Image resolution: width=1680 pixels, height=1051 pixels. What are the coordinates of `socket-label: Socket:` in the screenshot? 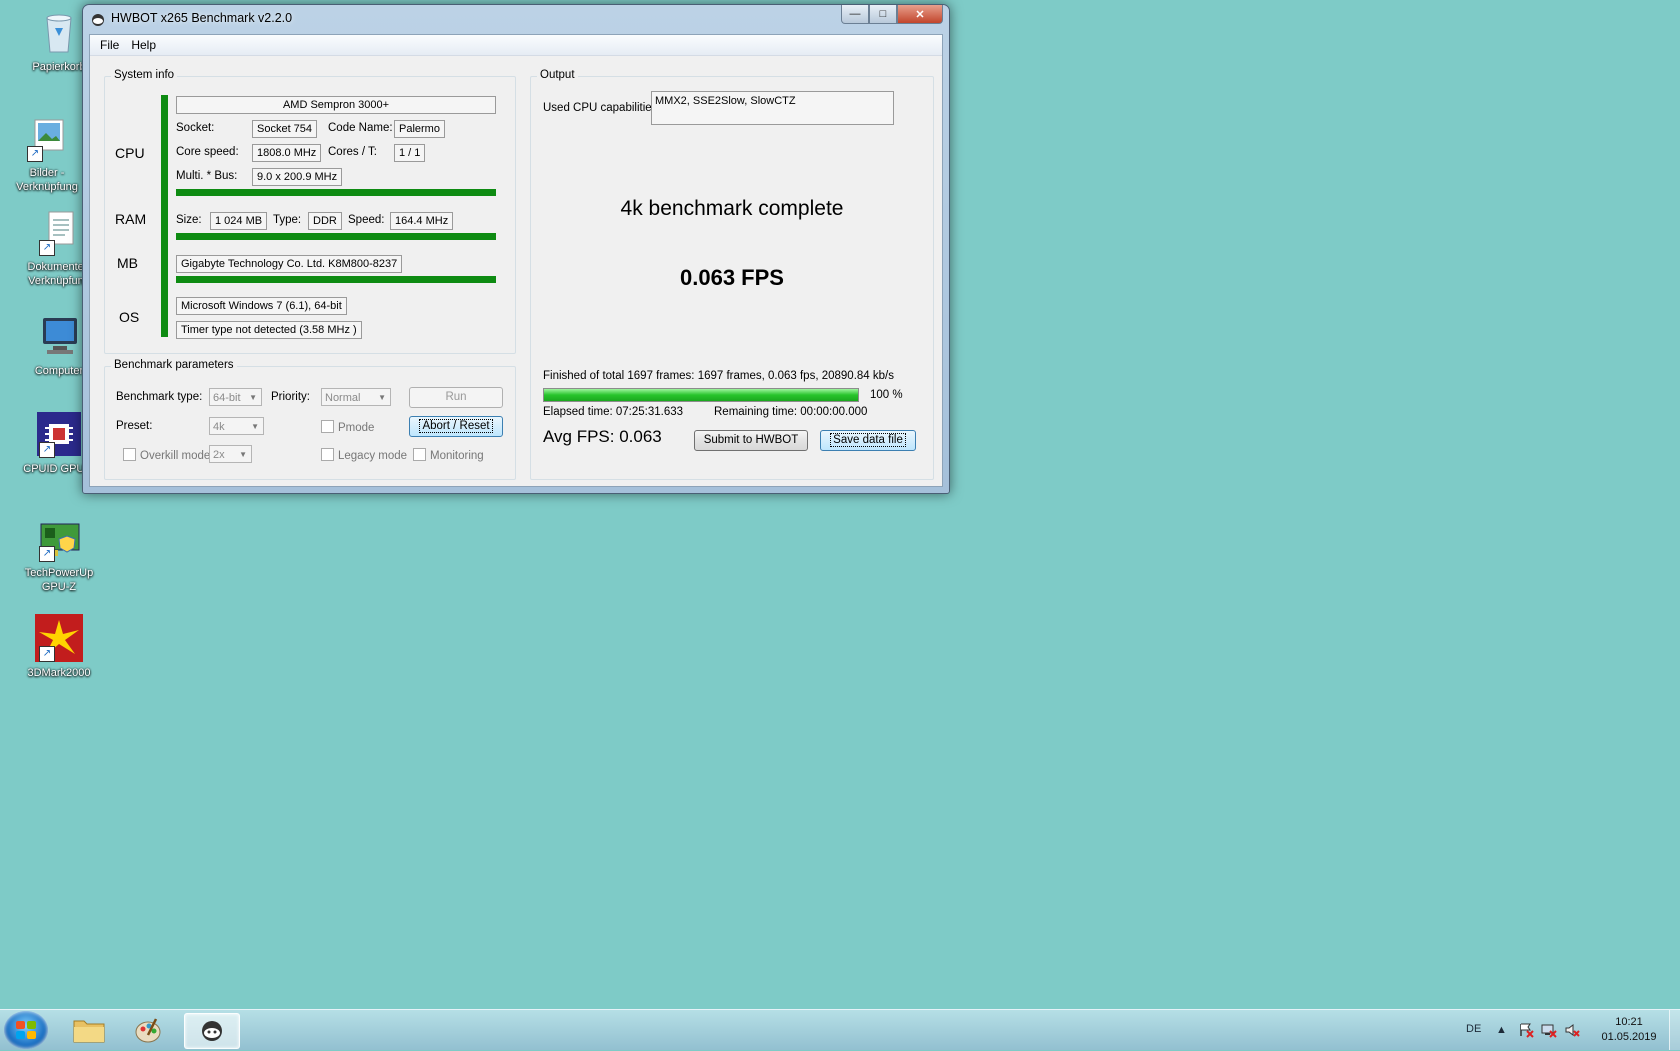 It's located at (195, 128).